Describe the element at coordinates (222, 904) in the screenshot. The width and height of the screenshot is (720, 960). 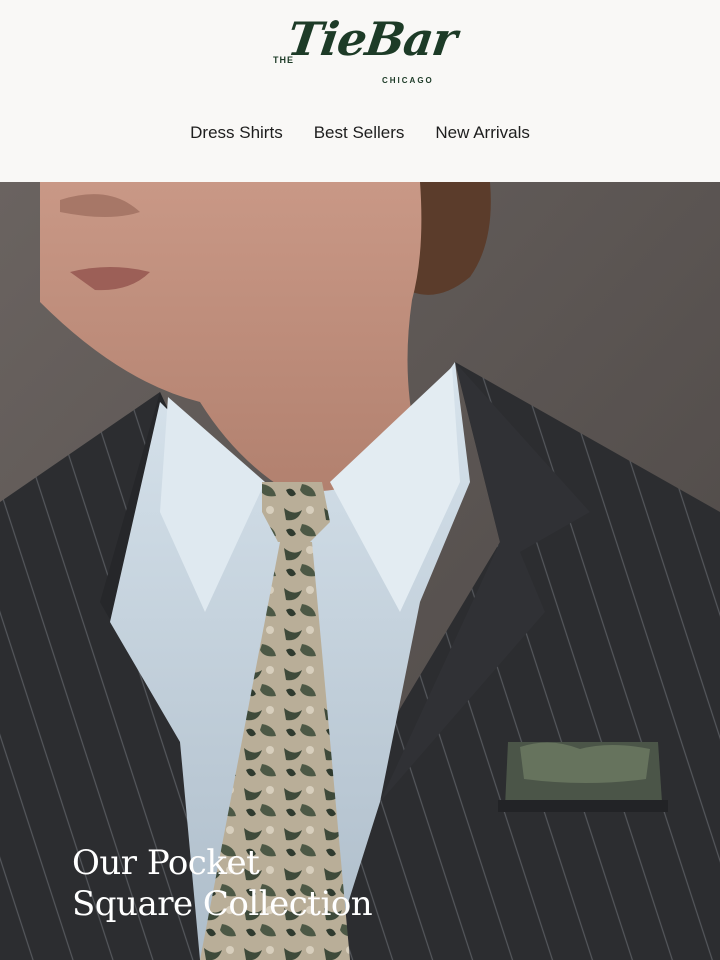
I see `hero-title-line2: Square Collection` at that location.